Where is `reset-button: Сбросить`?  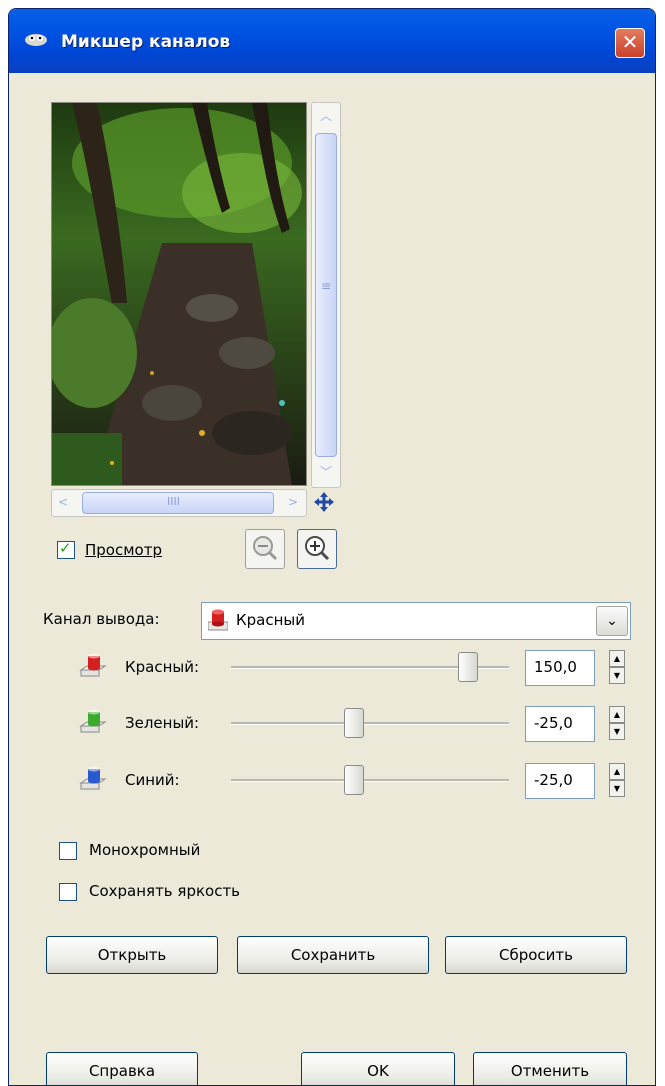 reset-button: Сбросить is located at coordinates (536, 955).